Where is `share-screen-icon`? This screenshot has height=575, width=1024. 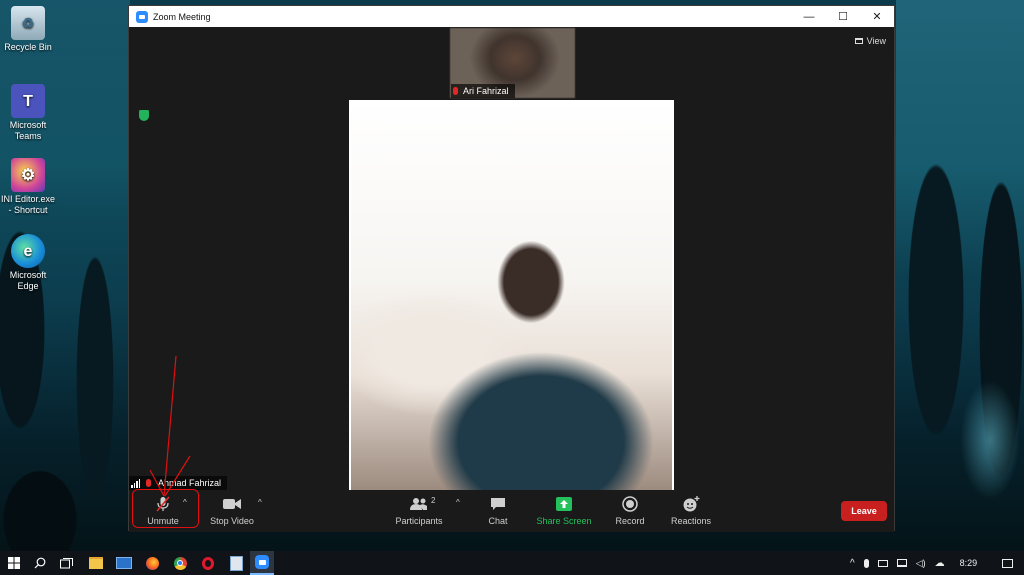 share-screen-icon is located at coordinates (564, 504).